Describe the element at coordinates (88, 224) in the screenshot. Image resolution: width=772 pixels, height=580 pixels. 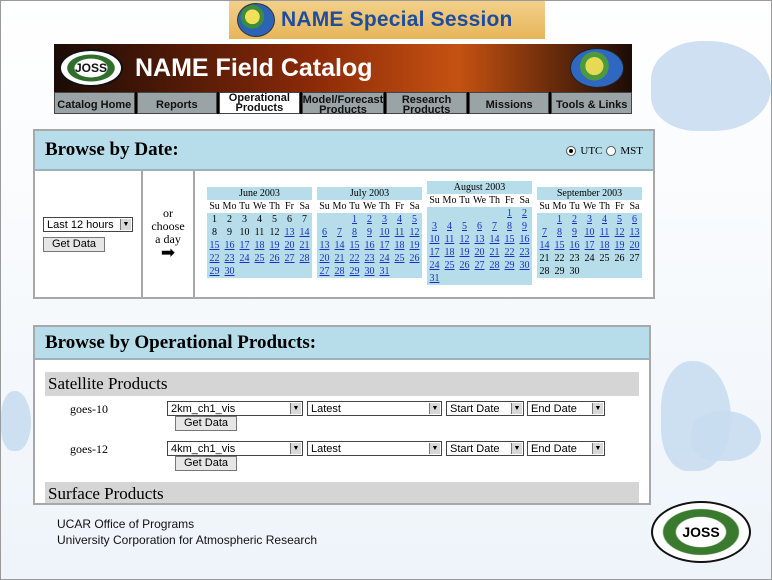
I see `period-select: Last 12 hours ▼` at that location.